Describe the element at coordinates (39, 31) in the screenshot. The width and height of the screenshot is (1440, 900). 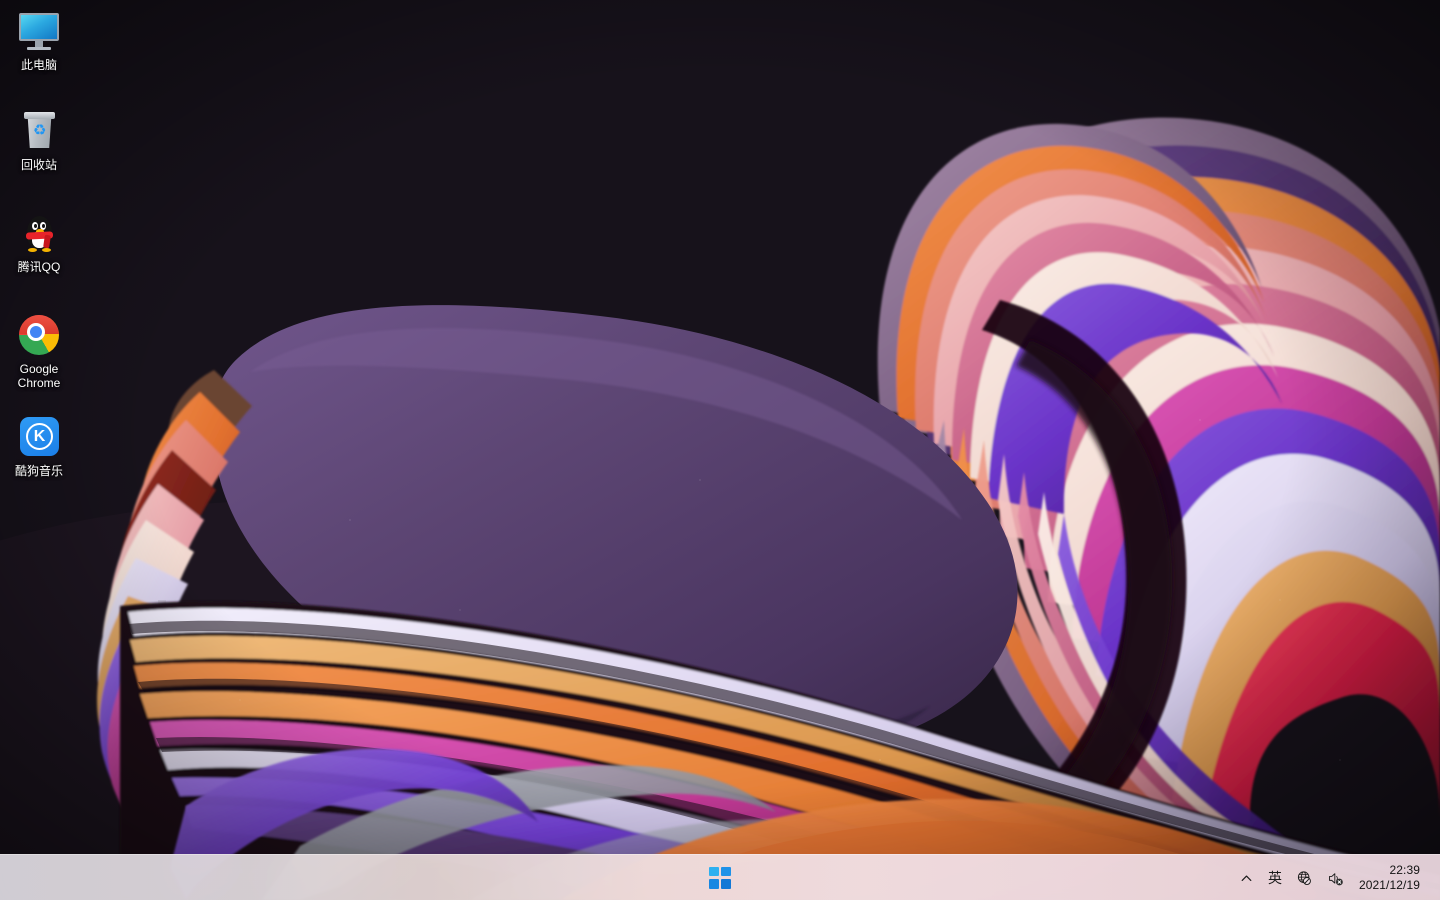
I see `monitor-icon` at that location.